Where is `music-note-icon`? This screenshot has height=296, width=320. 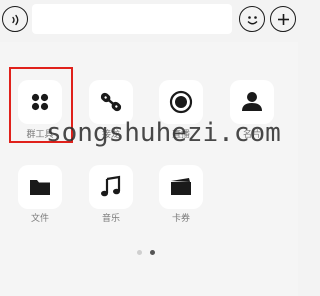
music-note-icon is located at coordinates (111, 186).